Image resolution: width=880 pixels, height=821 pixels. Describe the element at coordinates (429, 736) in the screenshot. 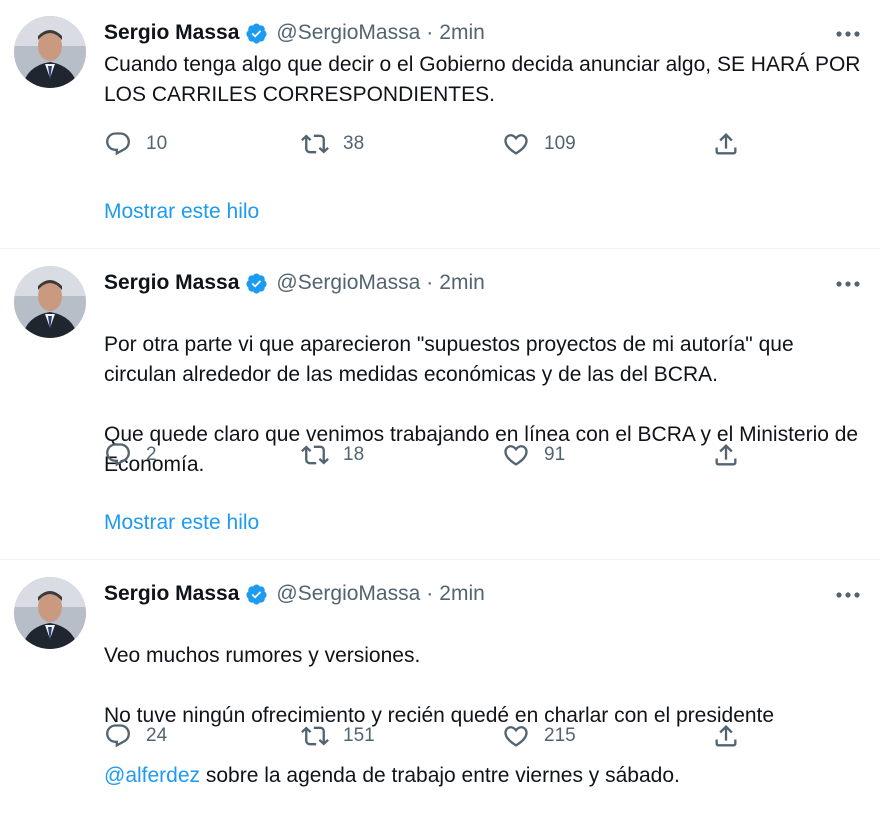

I see `tweet-actions: 24 151 215` at that location.